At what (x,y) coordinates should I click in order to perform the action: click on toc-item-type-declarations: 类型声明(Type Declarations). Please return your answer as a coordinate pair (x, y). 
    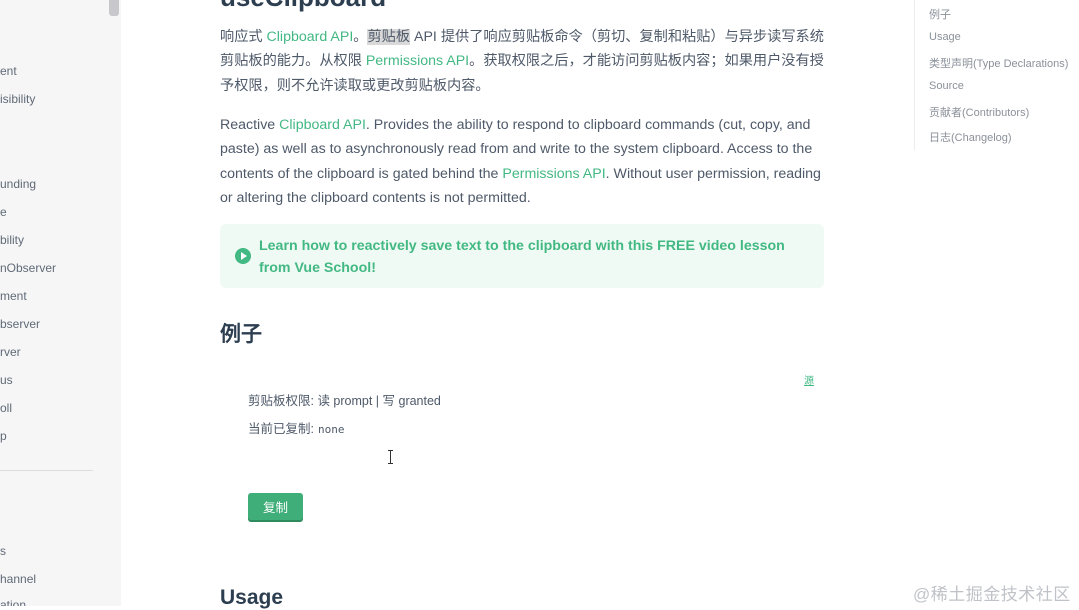
    Looking at the image, I should click on (998, 63).